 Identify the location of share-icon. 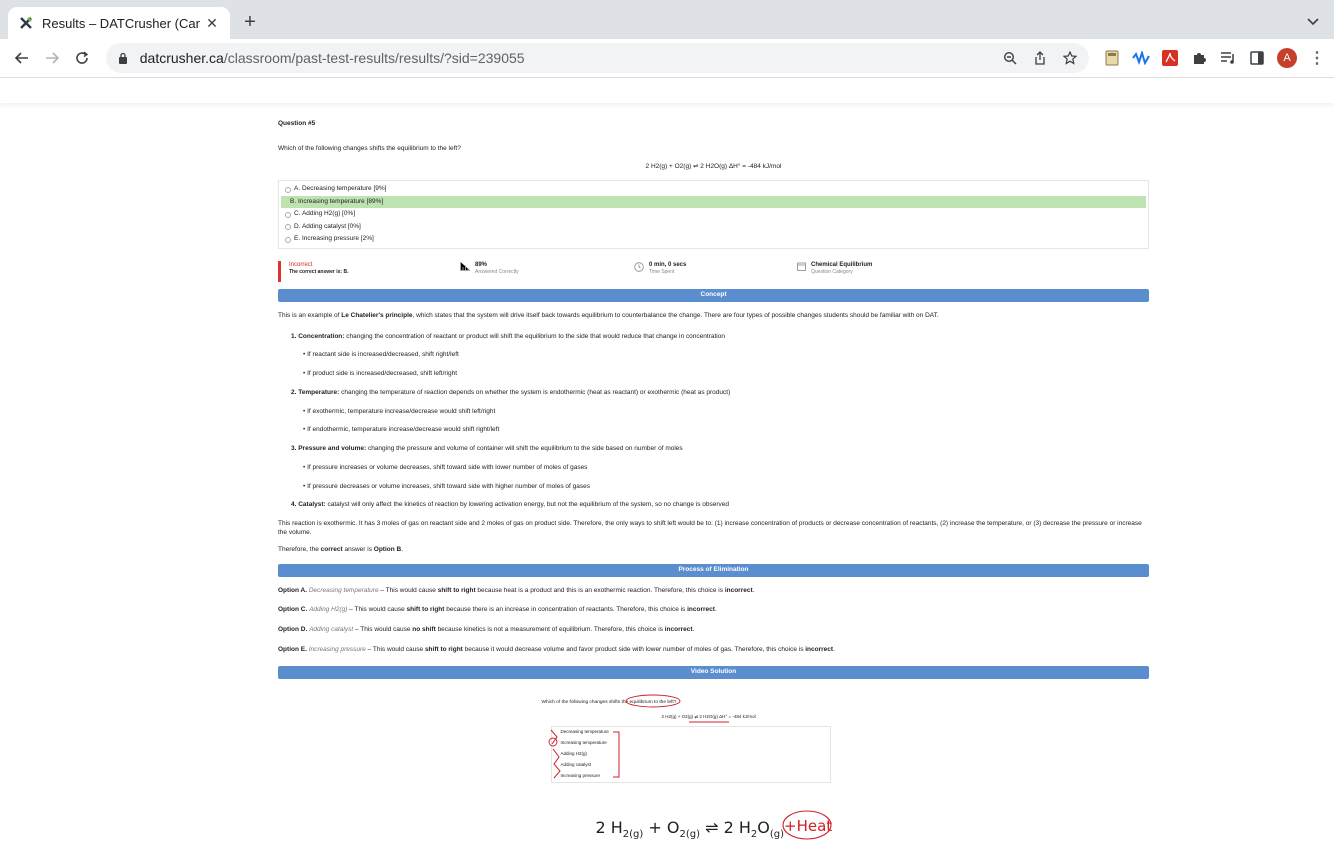
(1040, 58).